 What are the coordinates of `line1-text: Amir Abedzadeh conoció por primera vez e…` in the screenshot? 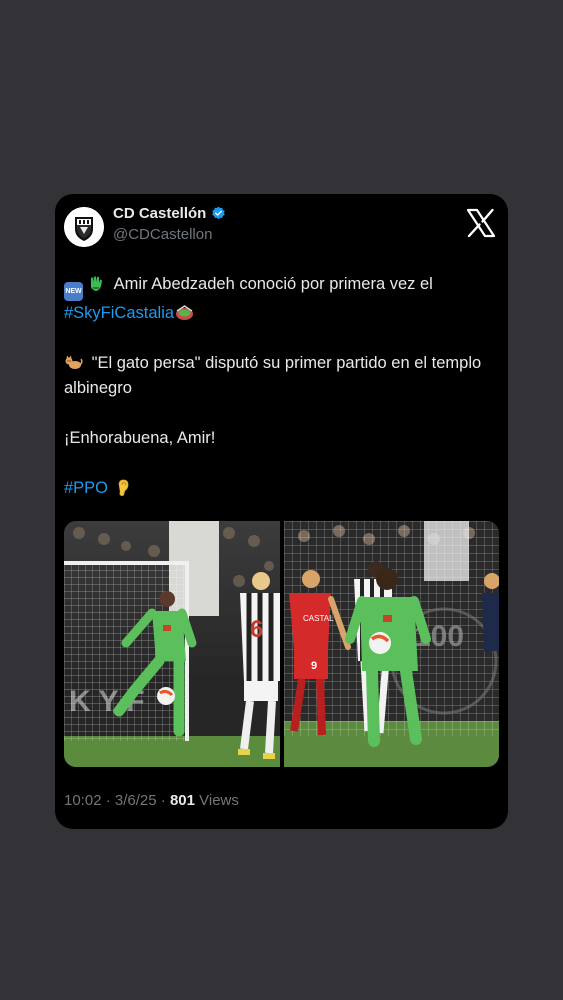 It's located at (271, 284).